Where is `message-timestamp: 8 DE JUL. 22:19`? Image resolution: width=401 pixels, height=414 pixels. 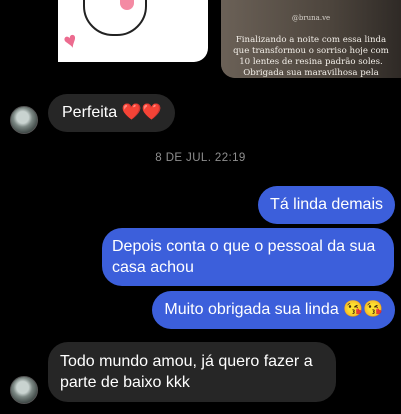
message-timestamp: 8 DE JUL. 22:19 is located at coordinates (200, 158).